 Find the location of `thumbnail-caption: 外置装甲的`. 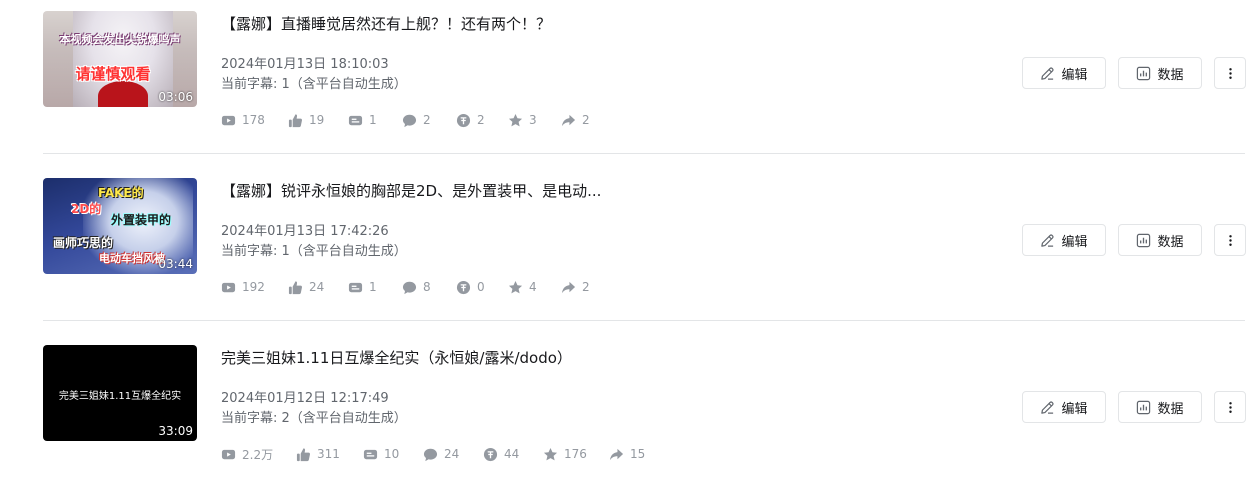

thumbnail-caption: 外置装甲的 is located at coordinates (141, 220).